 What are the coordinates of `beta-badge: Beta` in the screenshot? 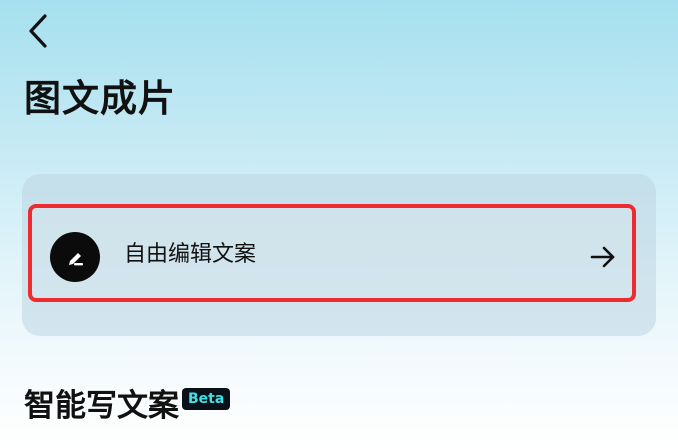 It's located at (206, 399).